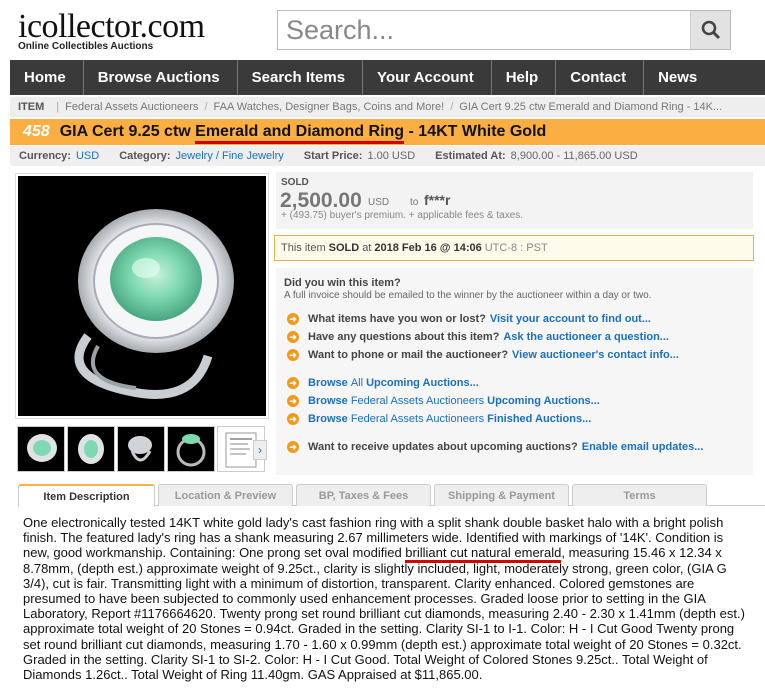 The height and width of the screenshot is (699, 765). What do you see at coordinates (87, 156) in the screenshot?
I see `currency-link: USD` at bounding box center [87, 156].